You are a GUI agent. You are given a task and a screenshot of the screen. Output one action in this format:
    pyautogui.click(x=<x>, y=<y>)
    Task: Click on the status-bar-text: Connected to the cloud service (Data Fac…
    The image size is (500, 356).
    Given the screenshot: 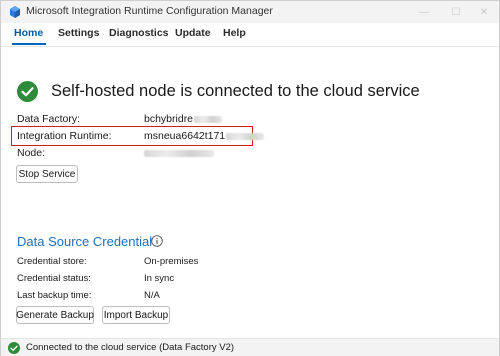 What is the action you would take?
    pyautogui.click(x=130, y=347)
    